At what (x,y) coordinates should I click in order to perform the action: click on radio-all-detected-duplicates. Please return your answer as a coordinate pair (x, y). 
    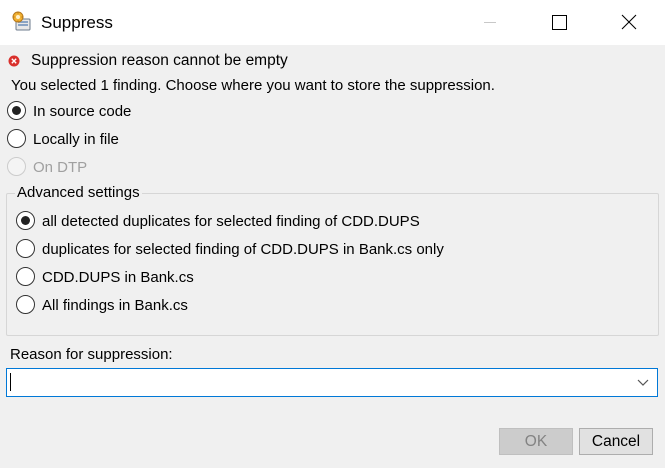
    Looking at the image, I should click on (25, 220).